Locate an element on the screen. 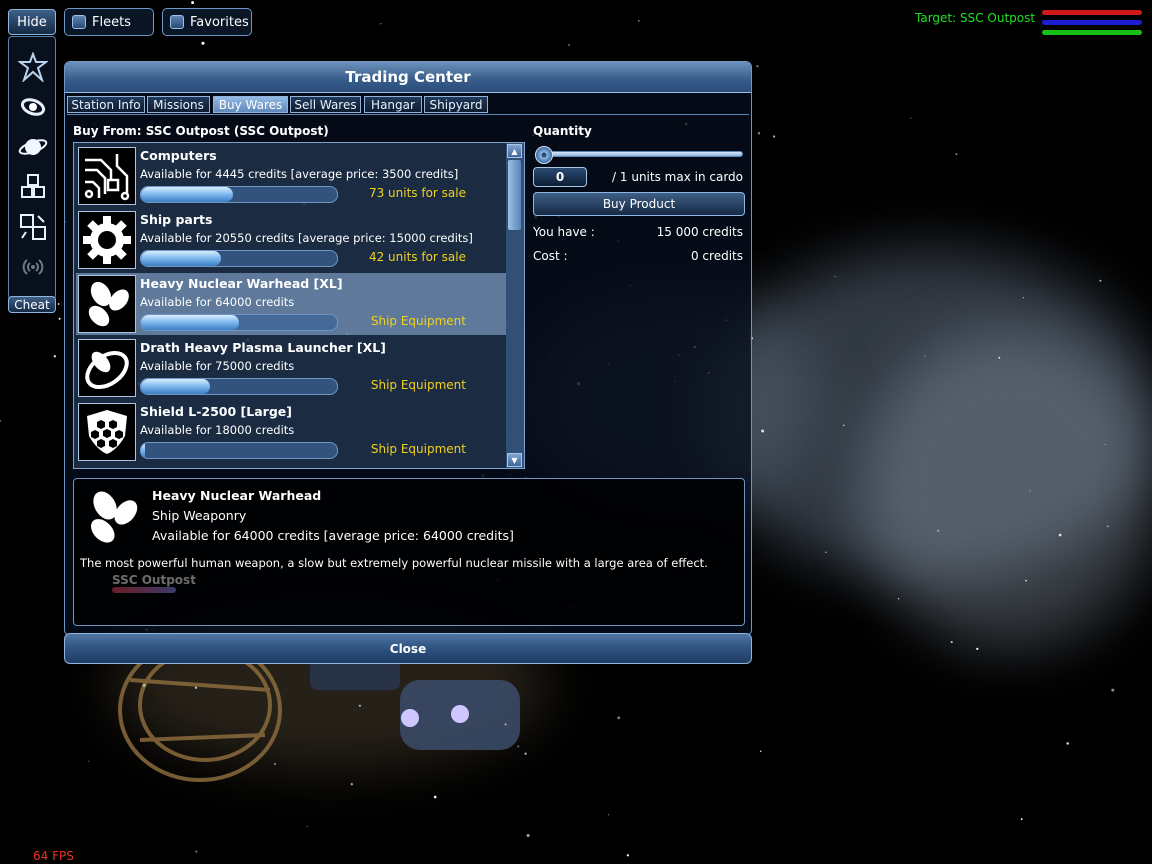  cargo-crates-icon is located at coordinates (33, 187).